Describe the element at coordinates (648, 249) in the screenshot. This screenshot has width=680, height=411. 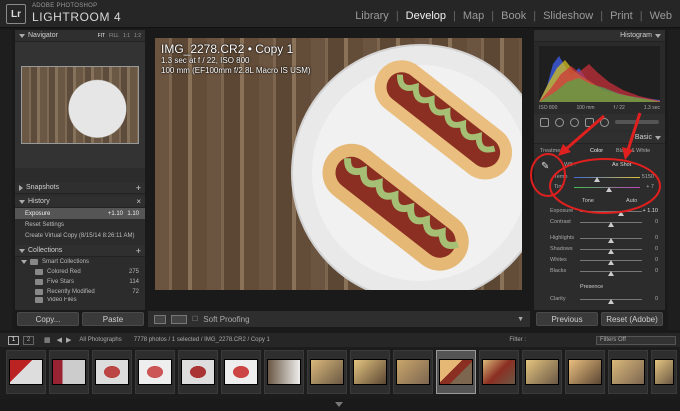
I see `shadows-value: 0` at that location.